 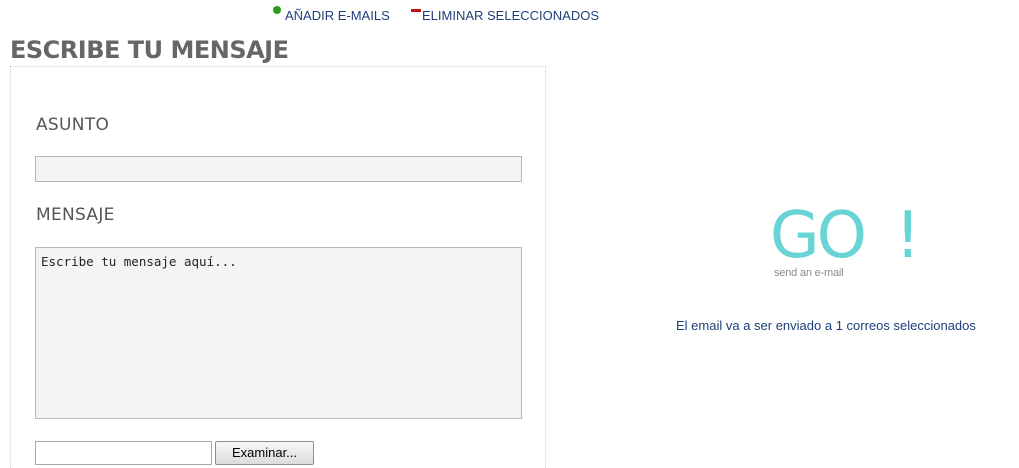 I want to click on go-subtitle: send an e-mail, so click(x=809, y=273).